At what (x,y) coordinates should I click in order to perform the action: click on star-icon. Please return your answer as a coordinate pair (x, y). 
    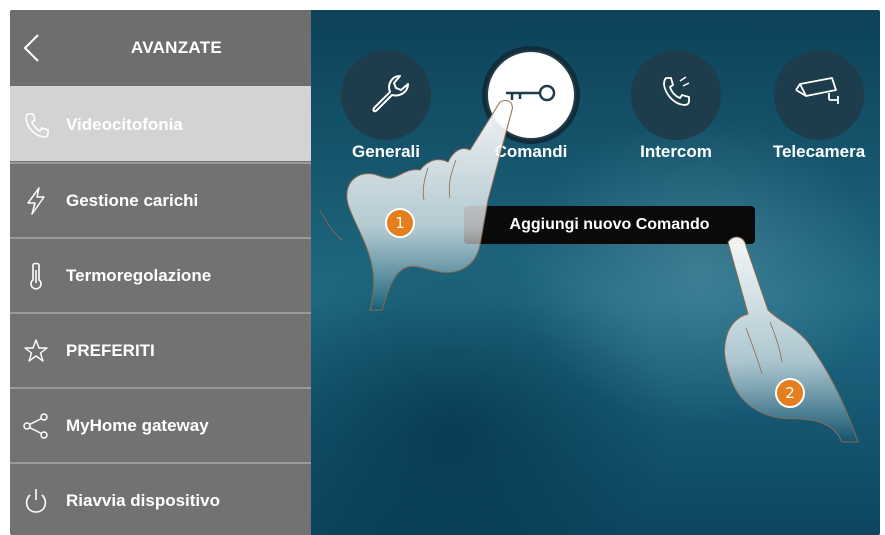
    Looking at the image, I should click on (36, 350).